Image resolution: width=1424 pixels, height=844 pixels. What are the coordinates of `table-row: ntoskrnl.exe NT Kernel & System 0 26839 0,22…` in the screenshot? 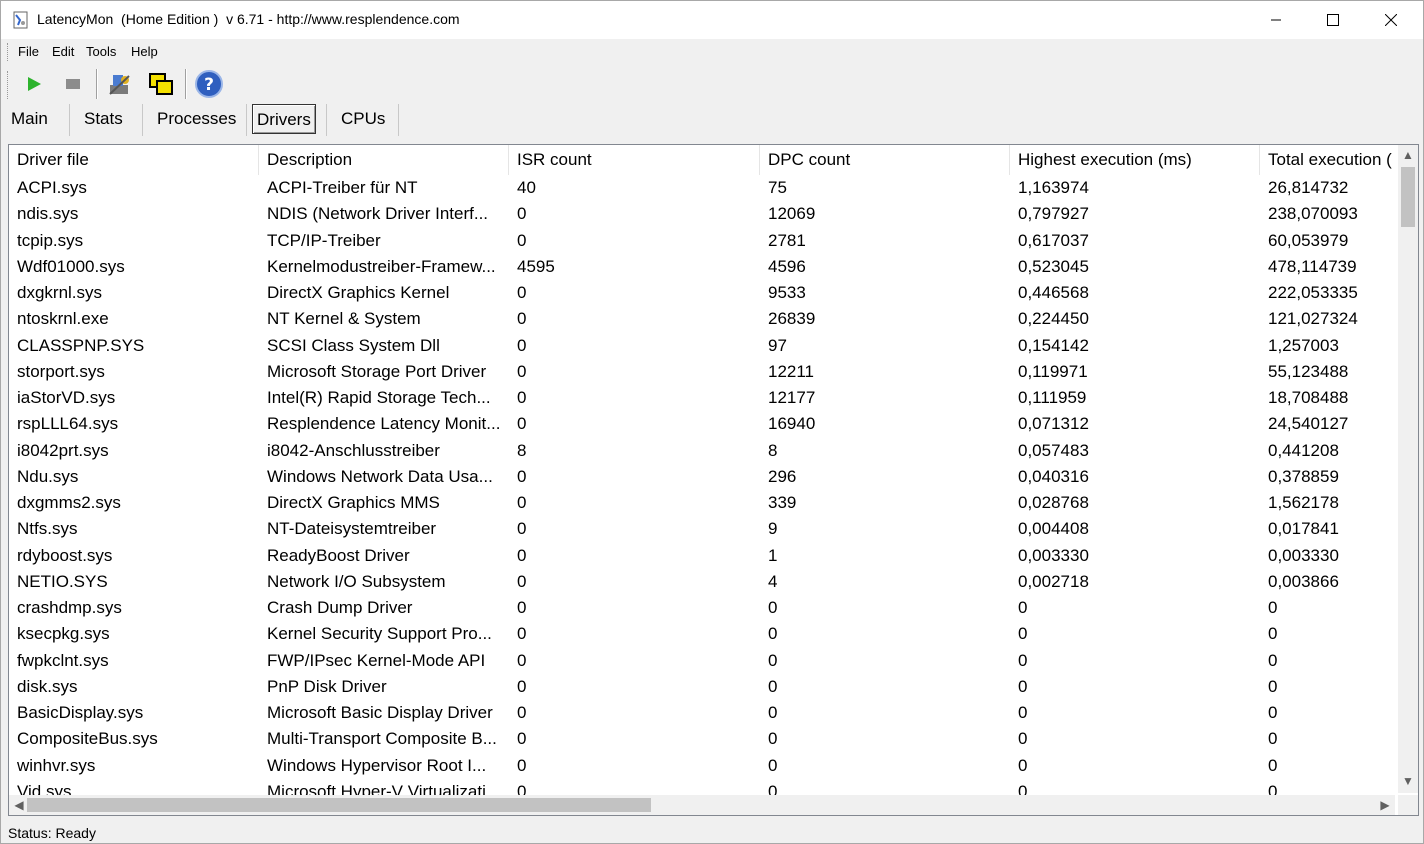 It's located at (702, 319).